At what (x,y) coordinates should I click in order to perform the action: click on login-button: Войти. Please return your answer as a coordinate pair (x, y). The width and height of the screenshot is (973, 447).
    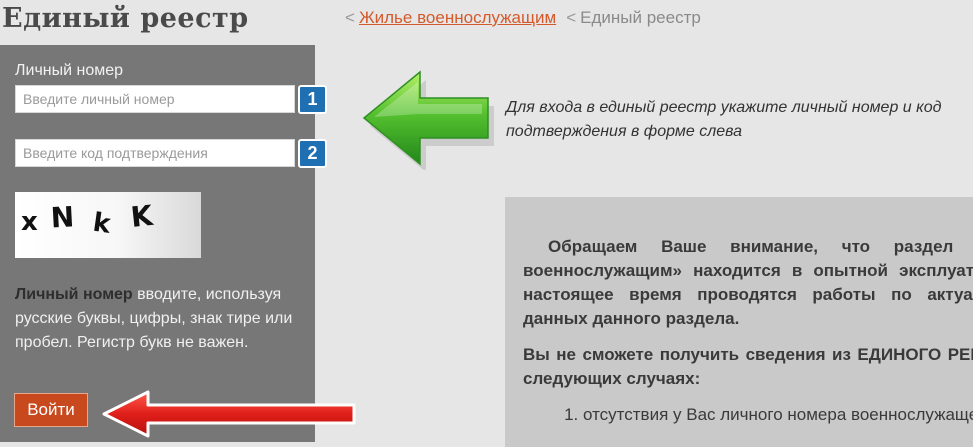
    Looking at the image, I should click on (51, 410).